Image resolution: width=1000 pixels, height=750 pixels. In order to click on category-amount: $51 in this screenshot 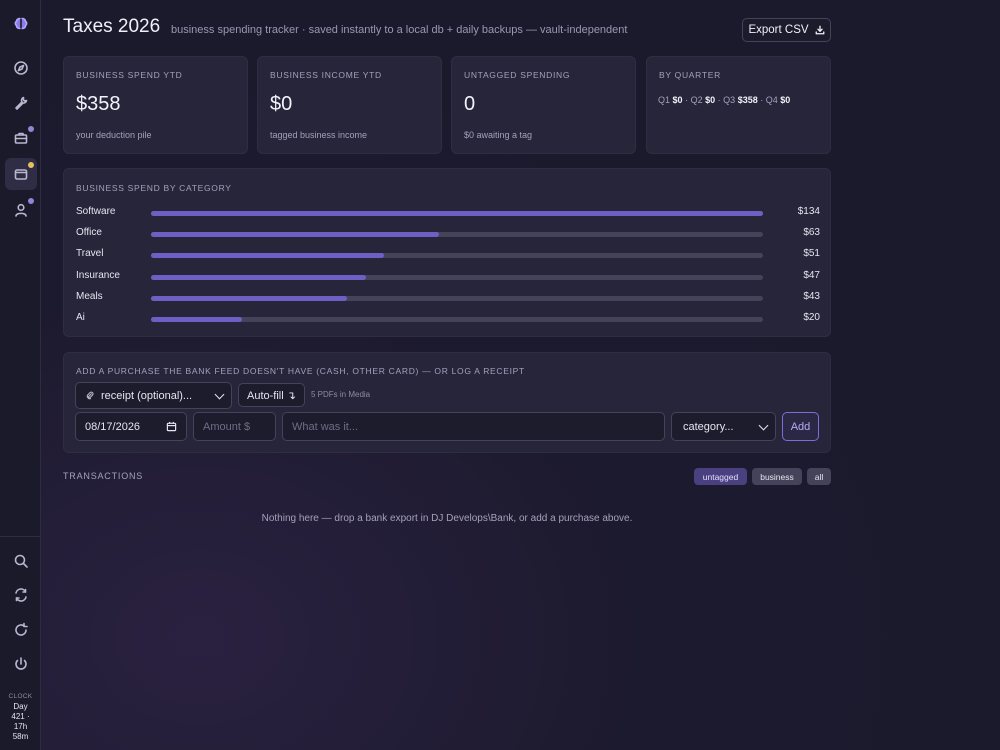, I will do `click(811, 253)`.